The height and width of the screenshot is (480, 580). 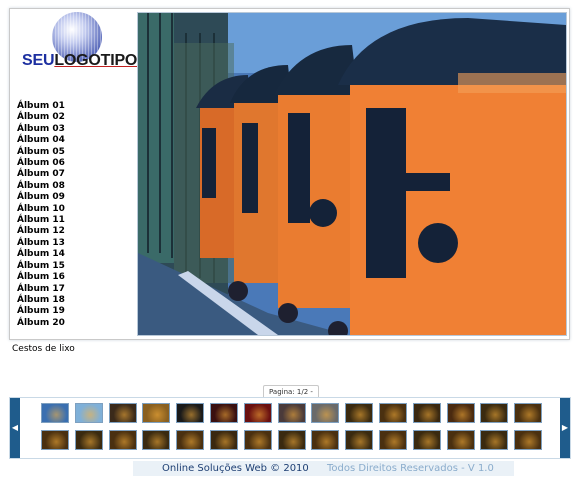 What do you see at coordinates (41, 197) in the screenshot?
I see `album-link: Álbum 09` at bounding box center [41, 197].